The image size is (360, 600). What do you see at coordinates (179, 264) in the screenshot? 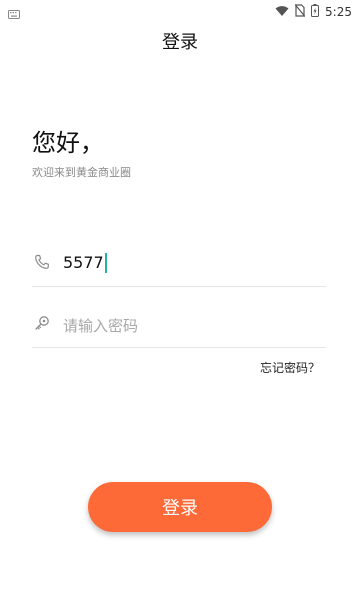
I see `phone-field: 5577` at bounding box center [179, 264].